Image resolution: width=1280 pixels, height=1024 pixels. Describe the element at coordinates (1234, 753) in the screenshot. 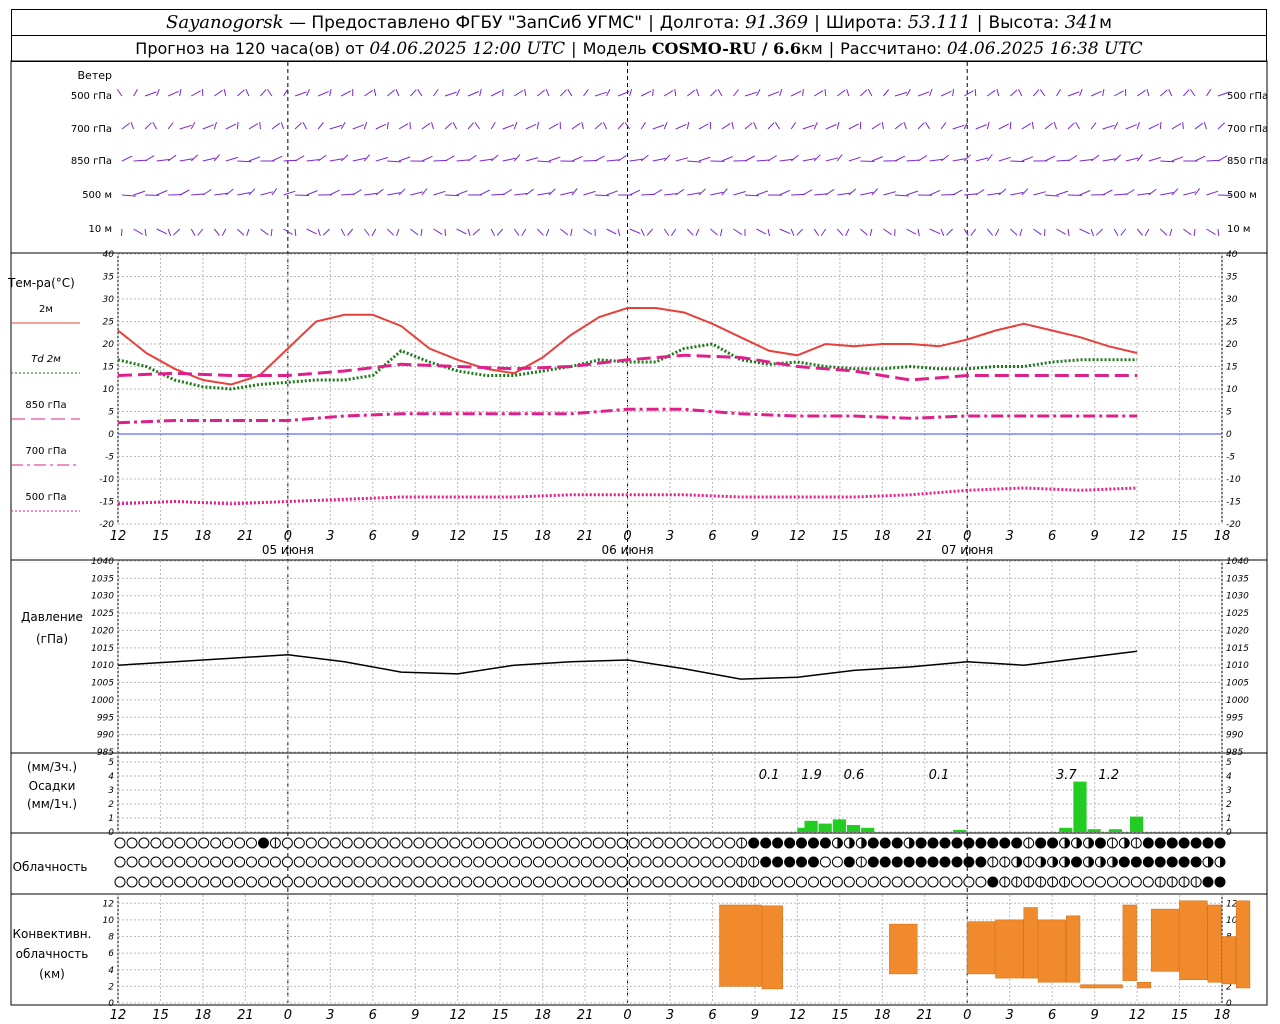

I see `pres-tick-right: 985` at that location.